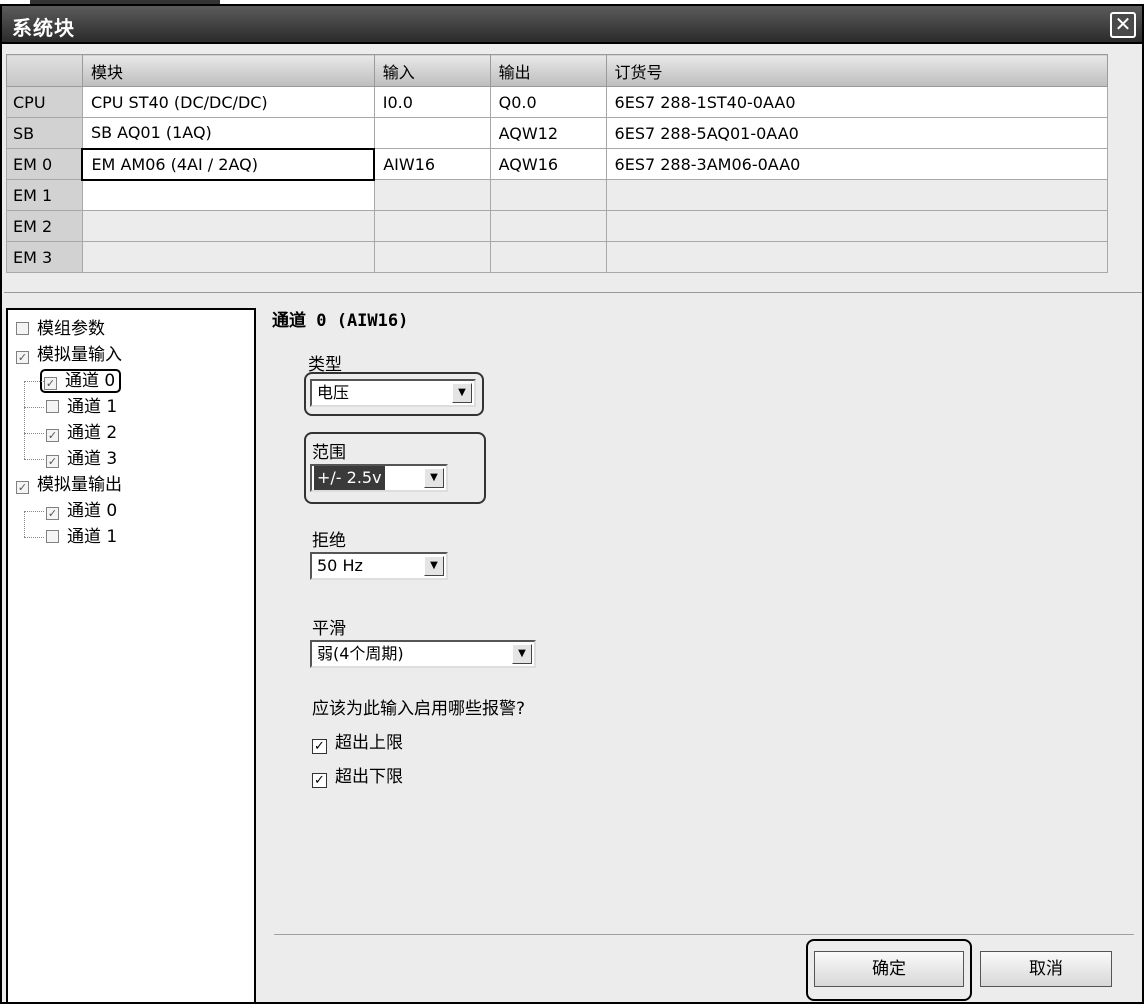  What do you see at coordinates (131, 355) in the screenshot?
I see `tree-item-analog-input: ✓ 模拟量输入` at bounding box center [131, 355].